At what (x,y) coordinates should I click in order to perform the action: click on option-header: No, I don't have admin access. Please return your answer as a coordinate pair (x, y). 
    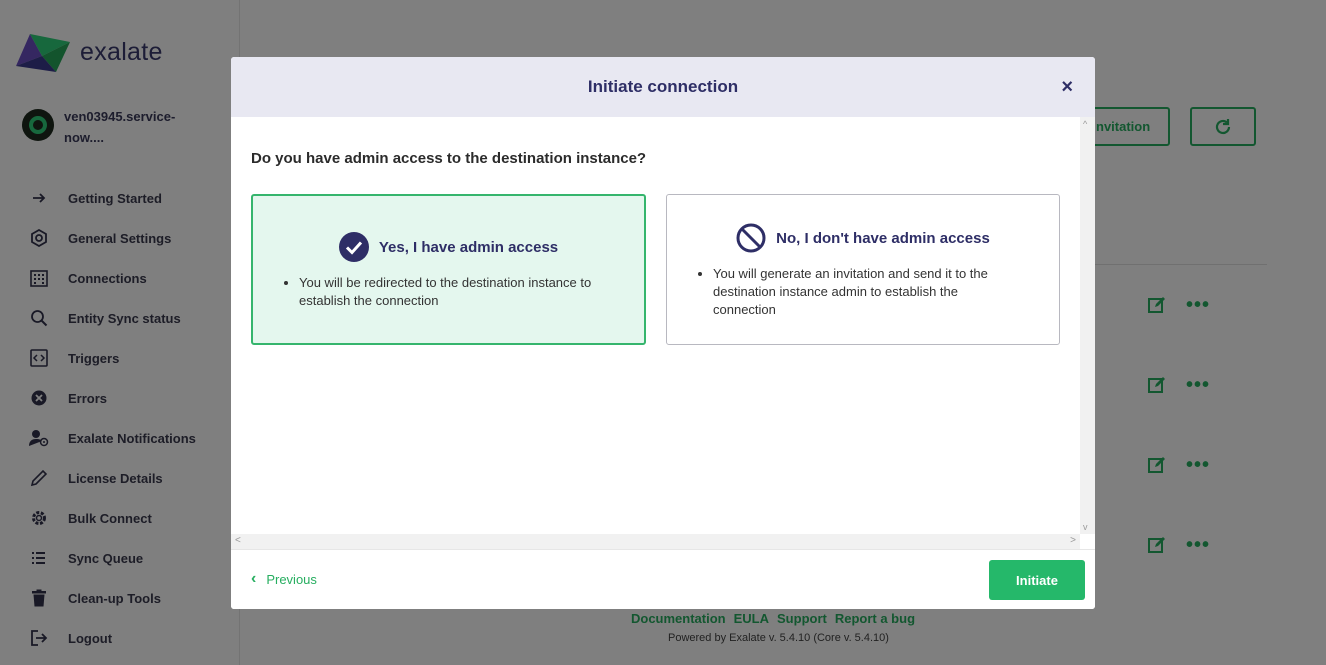
    Looking at the image, I should click on (863, 238).